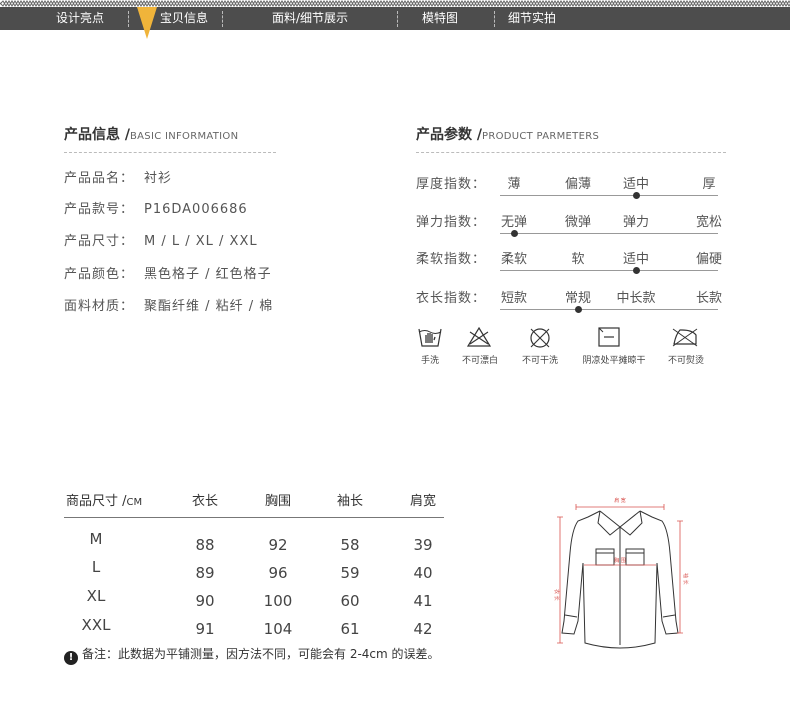  I want to click on hand-wash-icon, so click(430, 337).